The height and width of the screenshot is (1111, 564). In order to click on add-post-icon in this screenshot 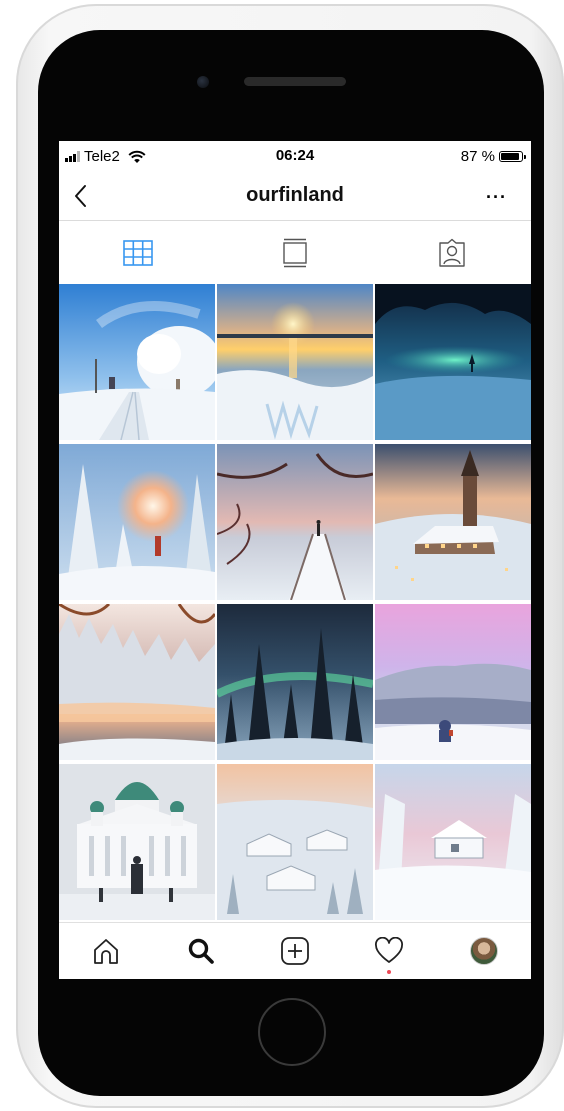, I will do `click(295, 951)`.